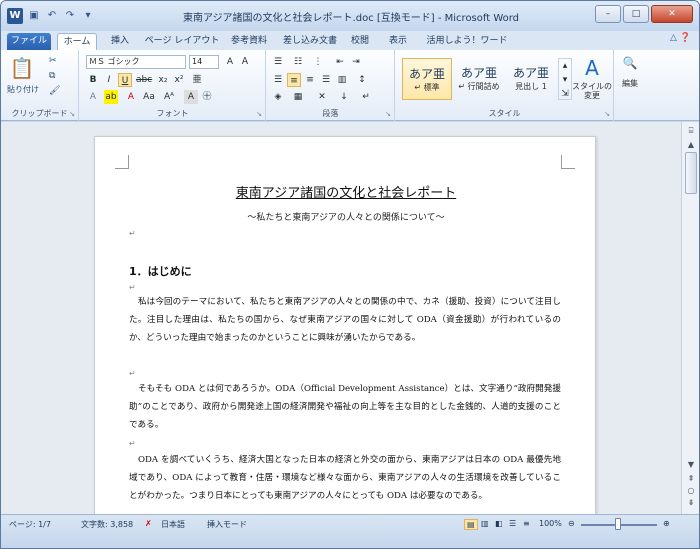 Image resolution: width=700 pixels, height=549 pixels. Describe the element at coordinates (485, 523) in the screenshot. I see `full-screen-reading-icon: ▥` at that location.